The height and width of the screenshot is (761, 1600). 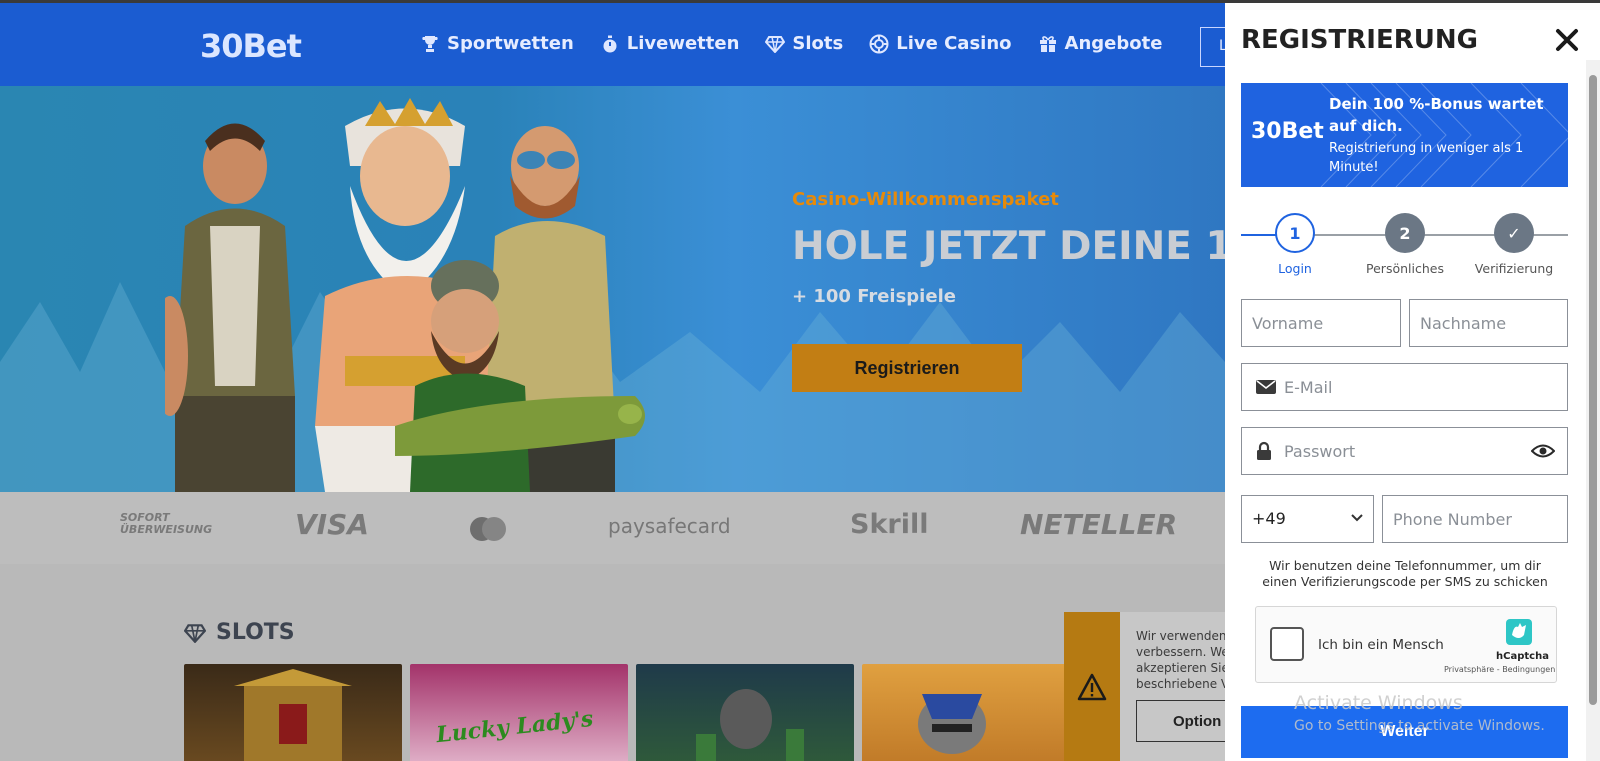 What do you see at coordinates (925, 199) in the screenshot?
I see `hero-subtitle: Casino-Willkommenspaket` at bounding box center [925, 199].